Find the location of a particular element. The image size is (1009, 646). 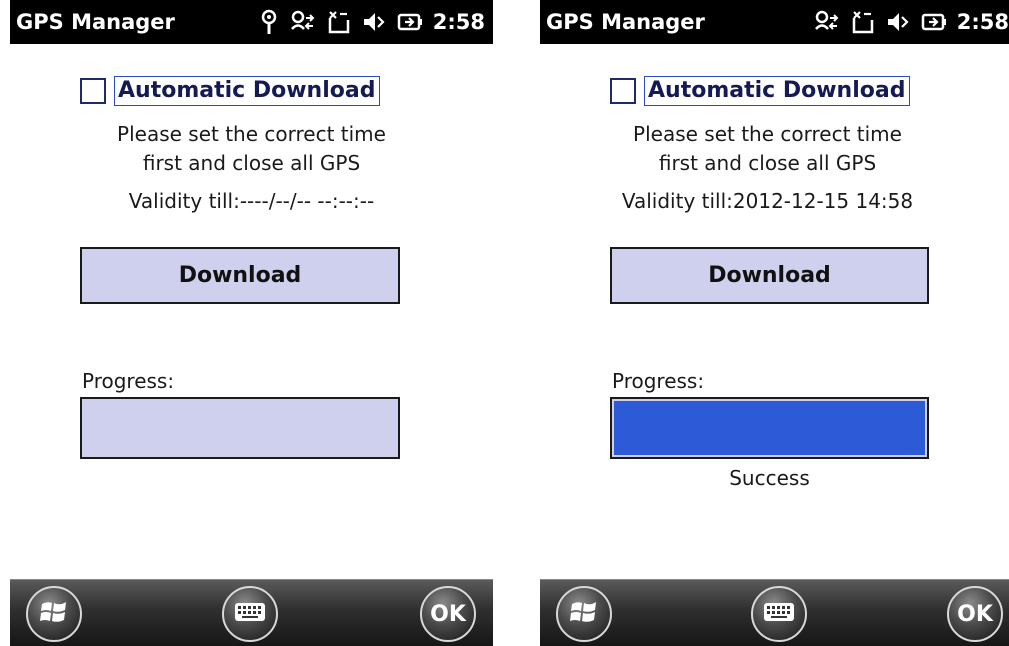

validity-text: Validity till:----/--/-- --:--:-- is located at coordinates (251, 201).